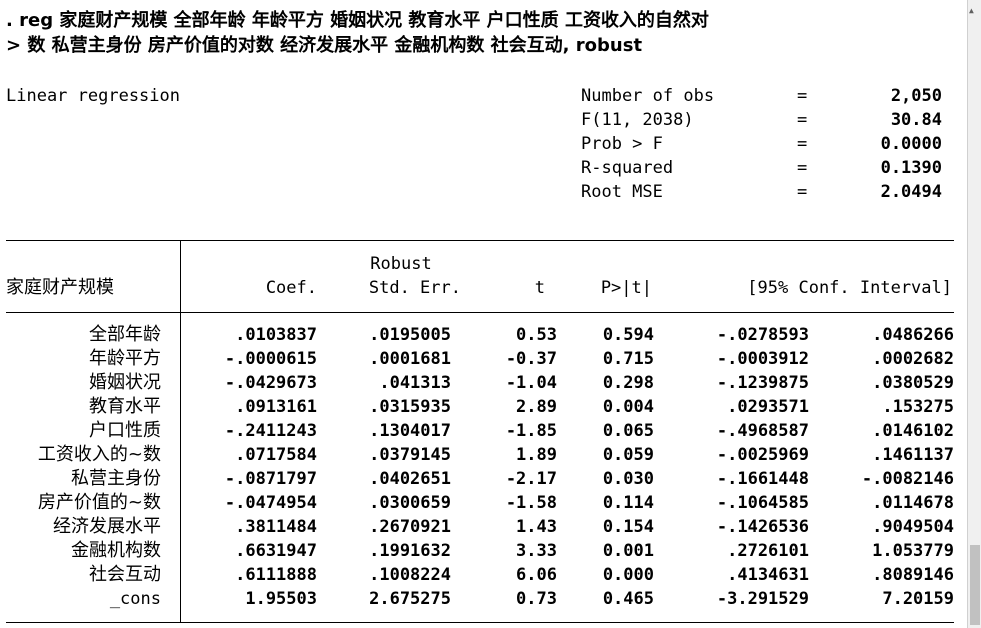 The height and width of the screenshot is (628, 981). What do you see at coordinates (628, 479) in the screenshot?
I see `cell-pvalue: 0.030` at bounding box center [628, 479].